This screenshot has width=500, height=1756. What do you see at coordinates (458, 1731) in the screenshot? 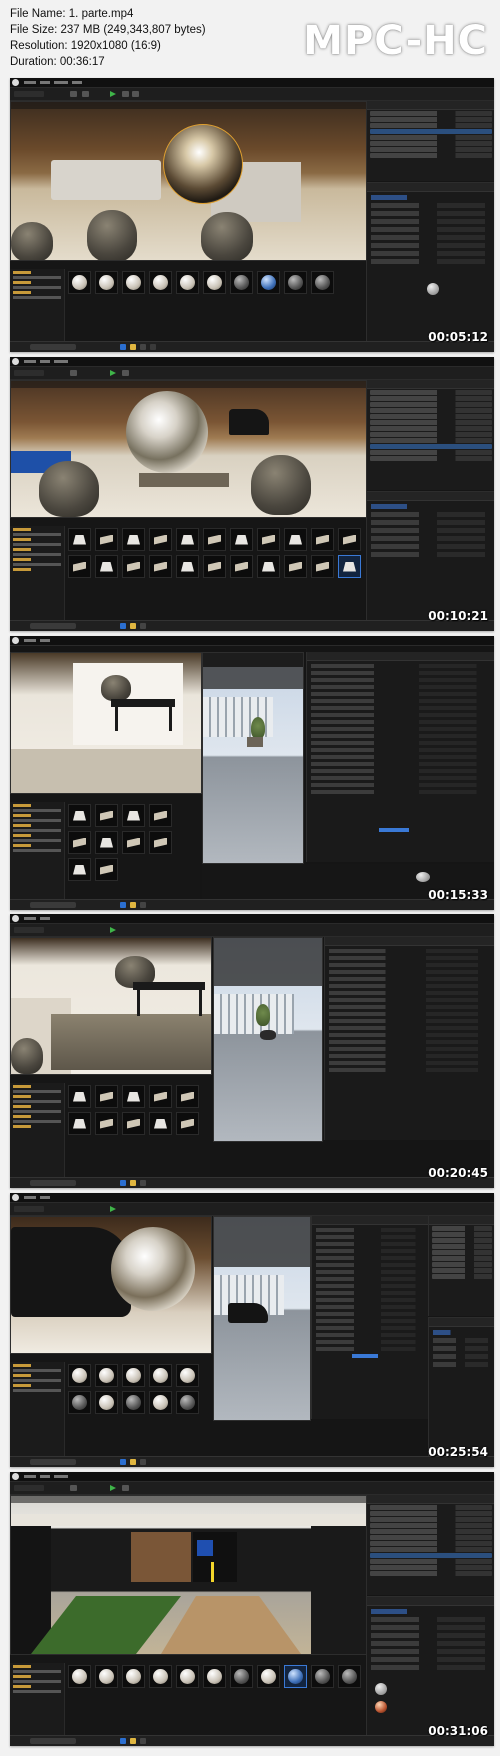
I see `frame-timestamp: 00:31:06` at bounding box center [458, 1731].